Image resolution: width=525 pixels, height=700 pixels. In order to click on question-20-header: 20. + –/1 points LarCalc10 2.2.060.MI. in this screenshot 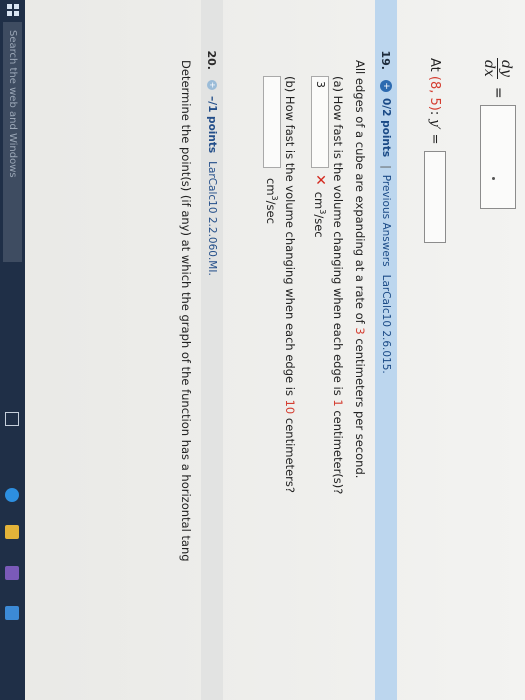, I will do `click(212, 350)`.